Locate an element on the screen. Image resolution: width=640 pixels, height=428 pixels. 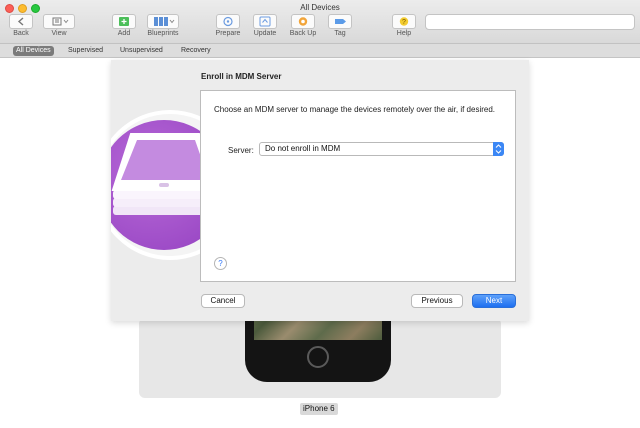
backup-icon is located at coordinates (303, 21).